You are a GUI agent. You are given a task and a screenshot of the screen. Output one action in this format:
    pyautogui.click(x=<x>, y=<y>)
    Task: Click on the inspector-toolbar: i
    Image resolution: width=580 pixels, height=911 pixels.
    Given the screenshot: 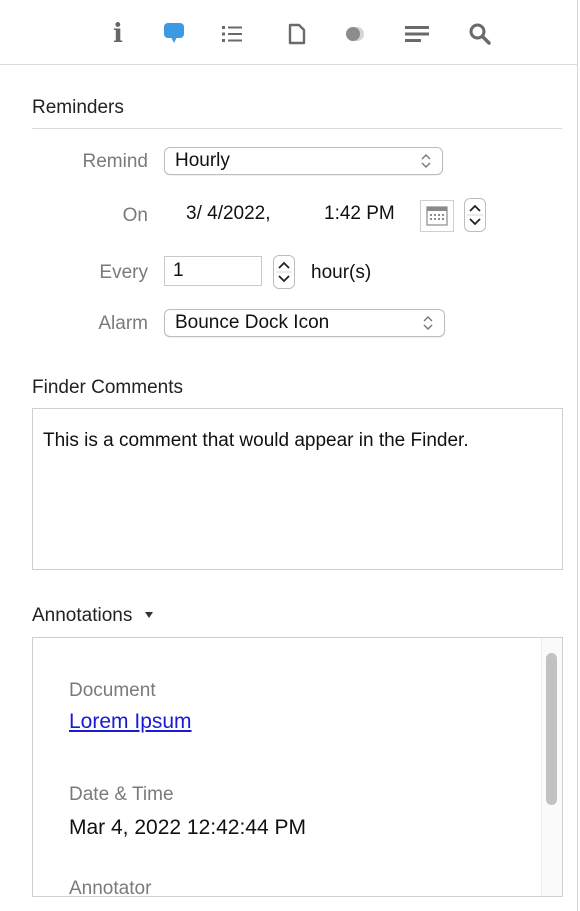 What is the action you would take?
    pyautogui.click(x=289, y=32)
    